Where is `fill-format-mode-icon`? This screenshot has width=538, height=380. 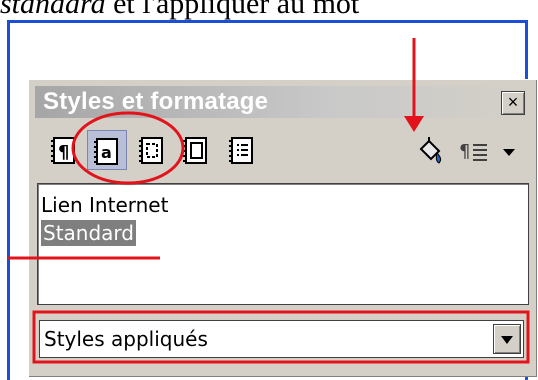 fill-format-mode-icon is located at coordinates (430, 150).